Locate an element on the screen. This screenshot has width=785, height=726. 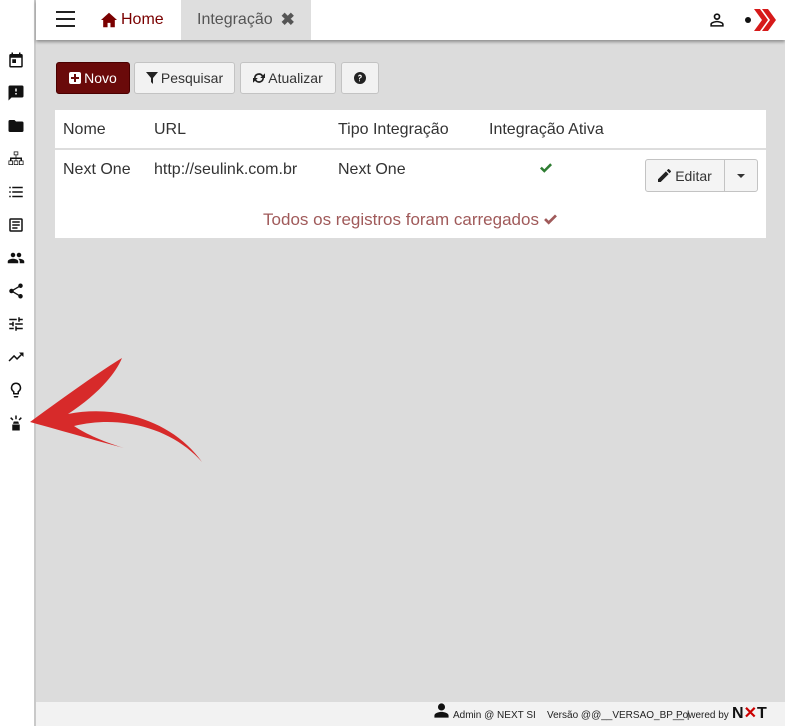
top-bar: Home Integração ✖ is located at coordinates (410, 20).